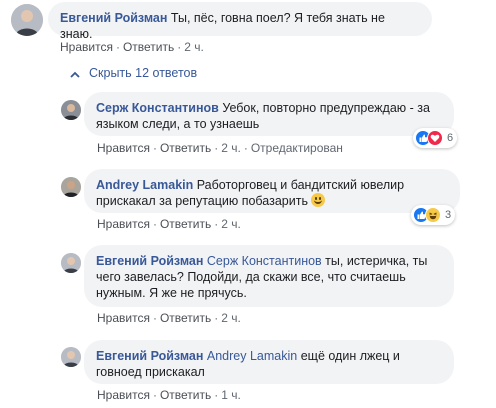 This screenshot has height=408, width=496. What do you see at coordinates (450, 138) in the screenshot?
I see `reactions-count: 6` at bounding box center [450, 138].